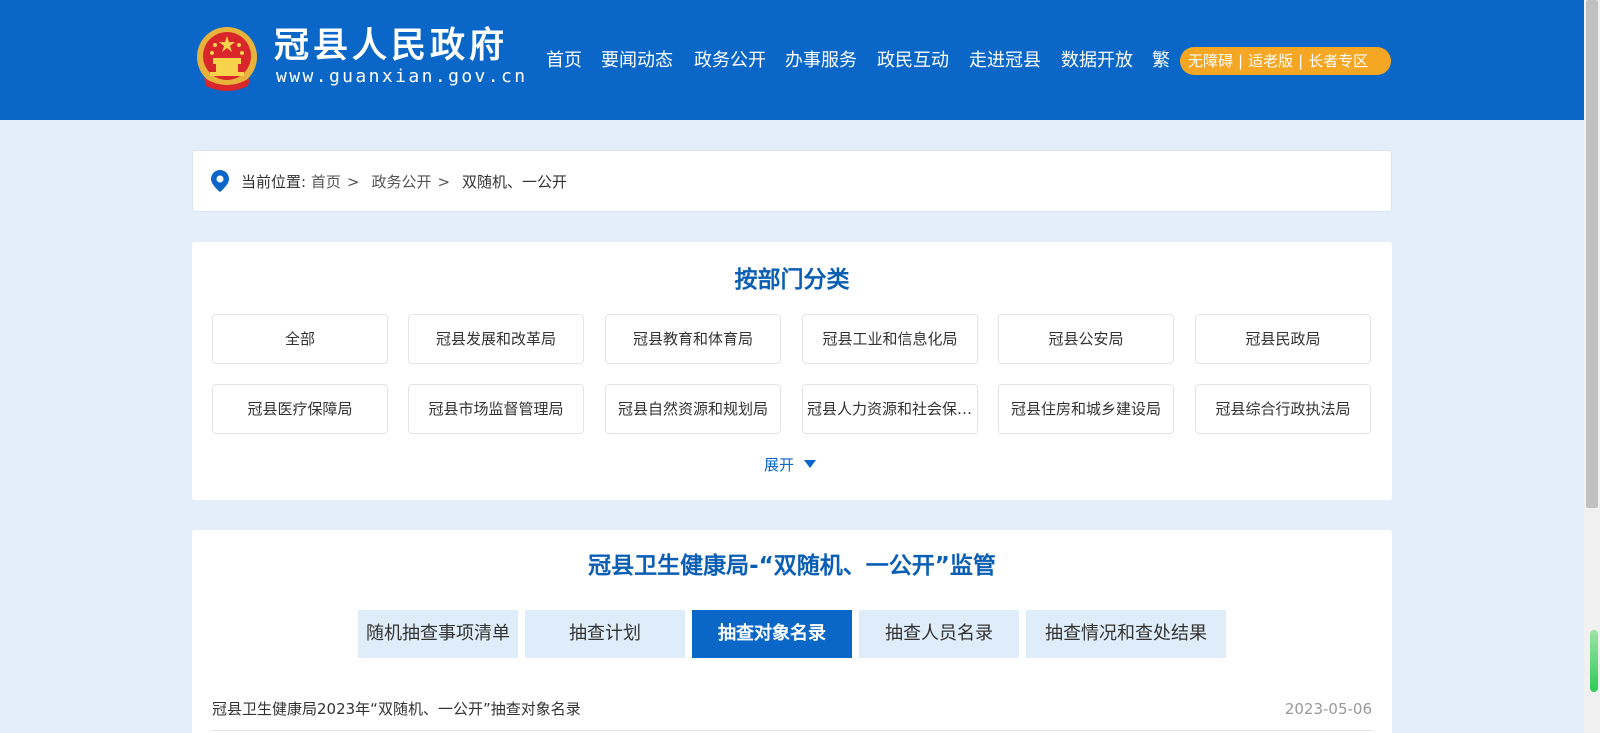  Describe the element at coordinates (1097, 61) in the screenshot. I see `nav-open-data: 数据开放` at that location.